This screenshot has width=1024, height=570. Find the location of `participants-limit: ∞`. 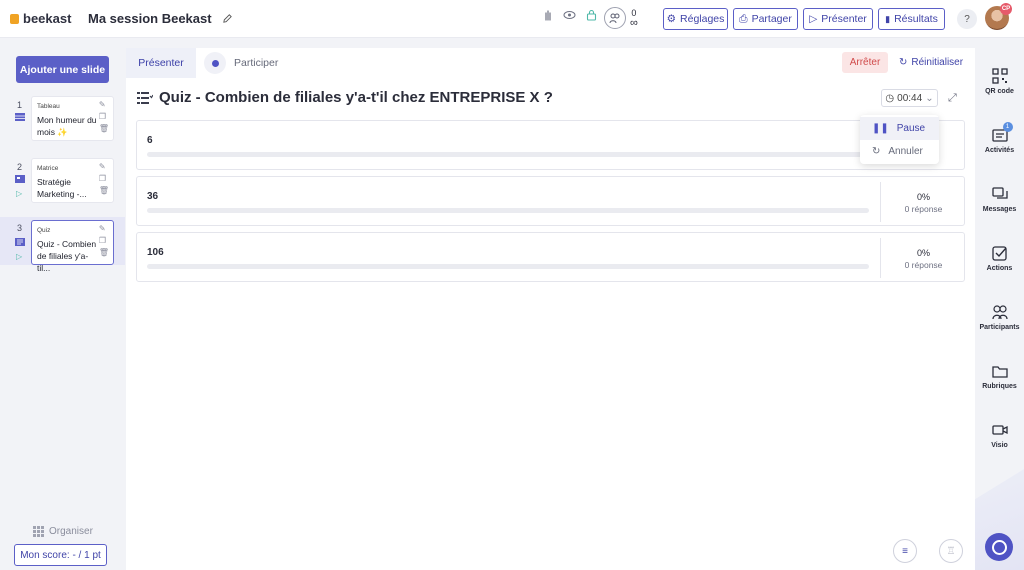

participants-limit: ∞ is located at coordinates (634, 23).